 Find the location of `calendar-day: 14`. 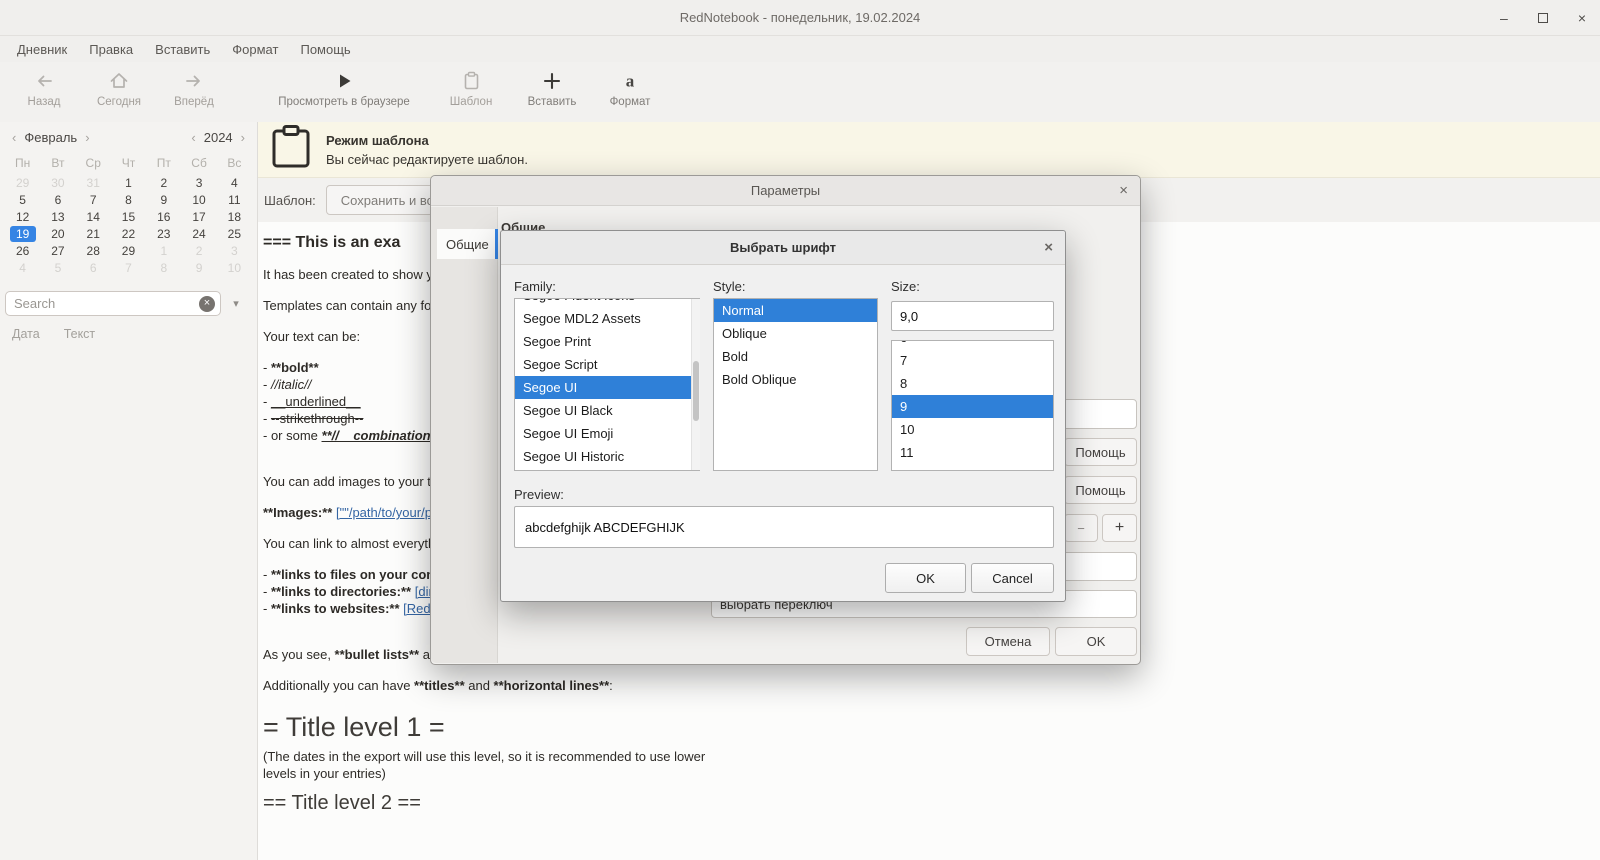

calendar-day: 14 is located at coordinates (93, 217).